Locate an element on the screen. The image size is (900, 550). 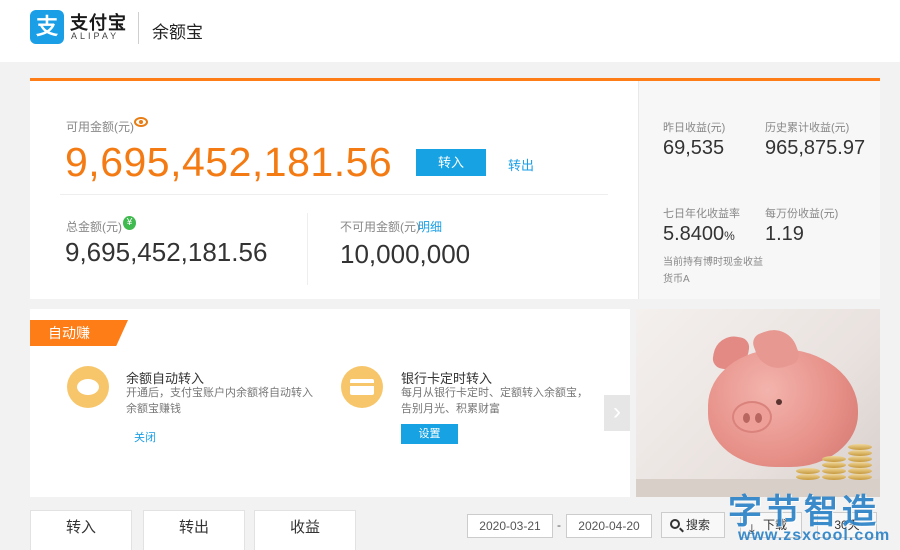
total-amount-label: 总金额(元) is located at coordinates (94, 227).